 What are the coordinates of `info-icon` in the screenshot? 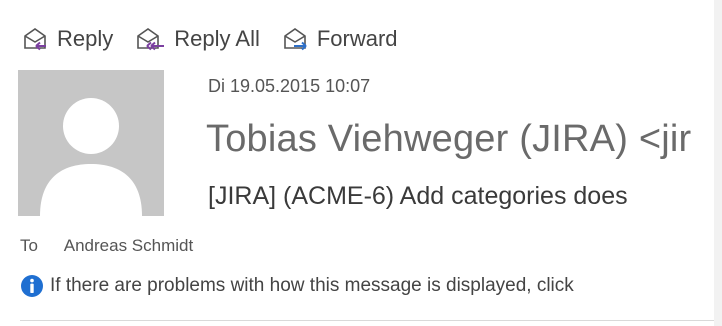 It's located at (32, 286).